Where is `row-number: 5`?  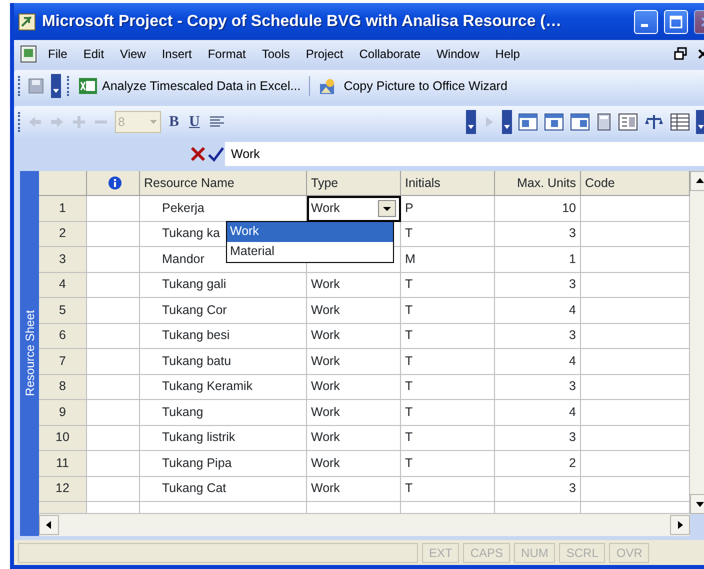
row-number: 5 is located at coordinates (63, 311).